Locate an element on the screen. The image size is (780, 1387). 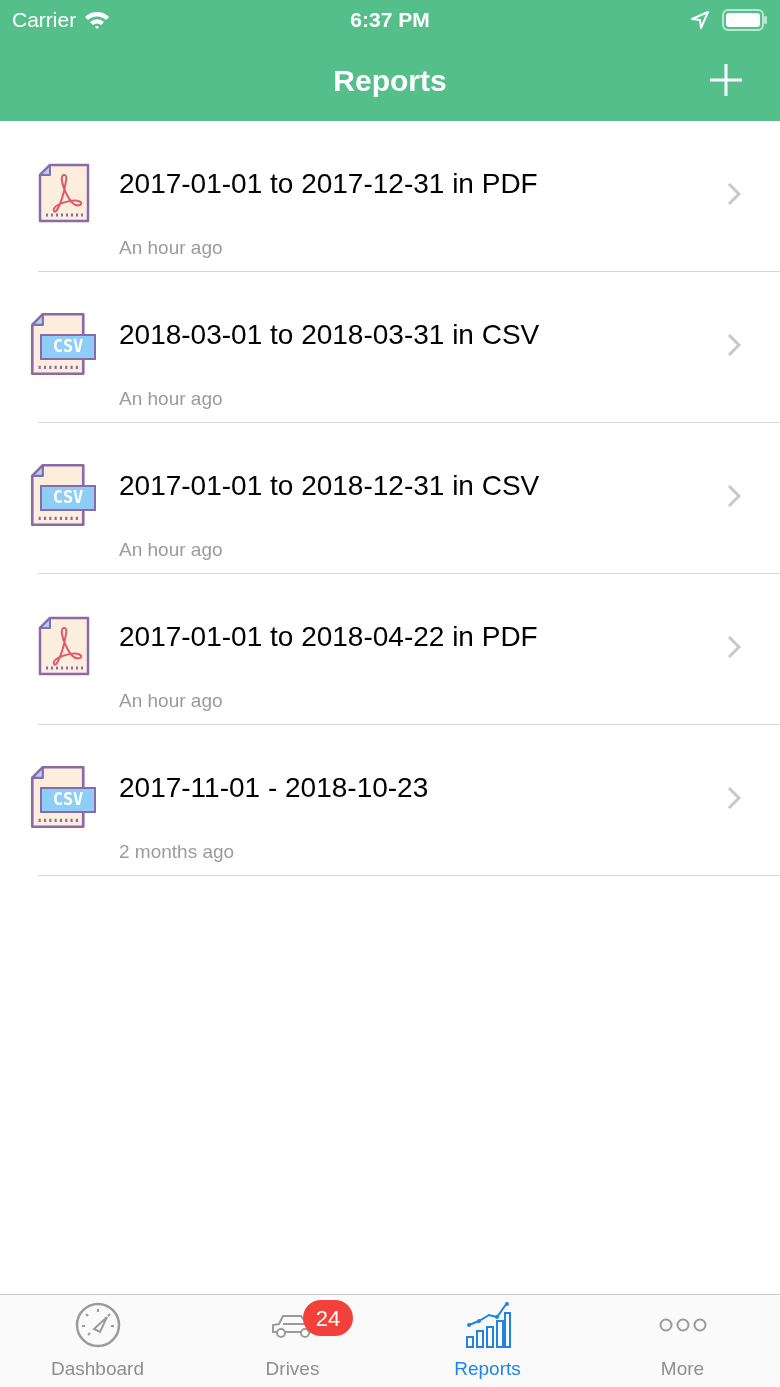
report-row: CSV 2017-01-01 to 2018-12-31 in CSV An hour ago is located at coordinates (390, 498).